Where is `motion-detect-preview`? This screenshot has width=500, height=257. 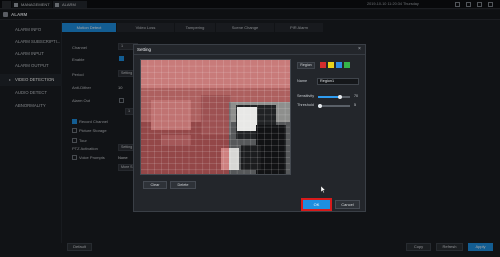 motion-detect-preview is located at coordinates (215, 117).